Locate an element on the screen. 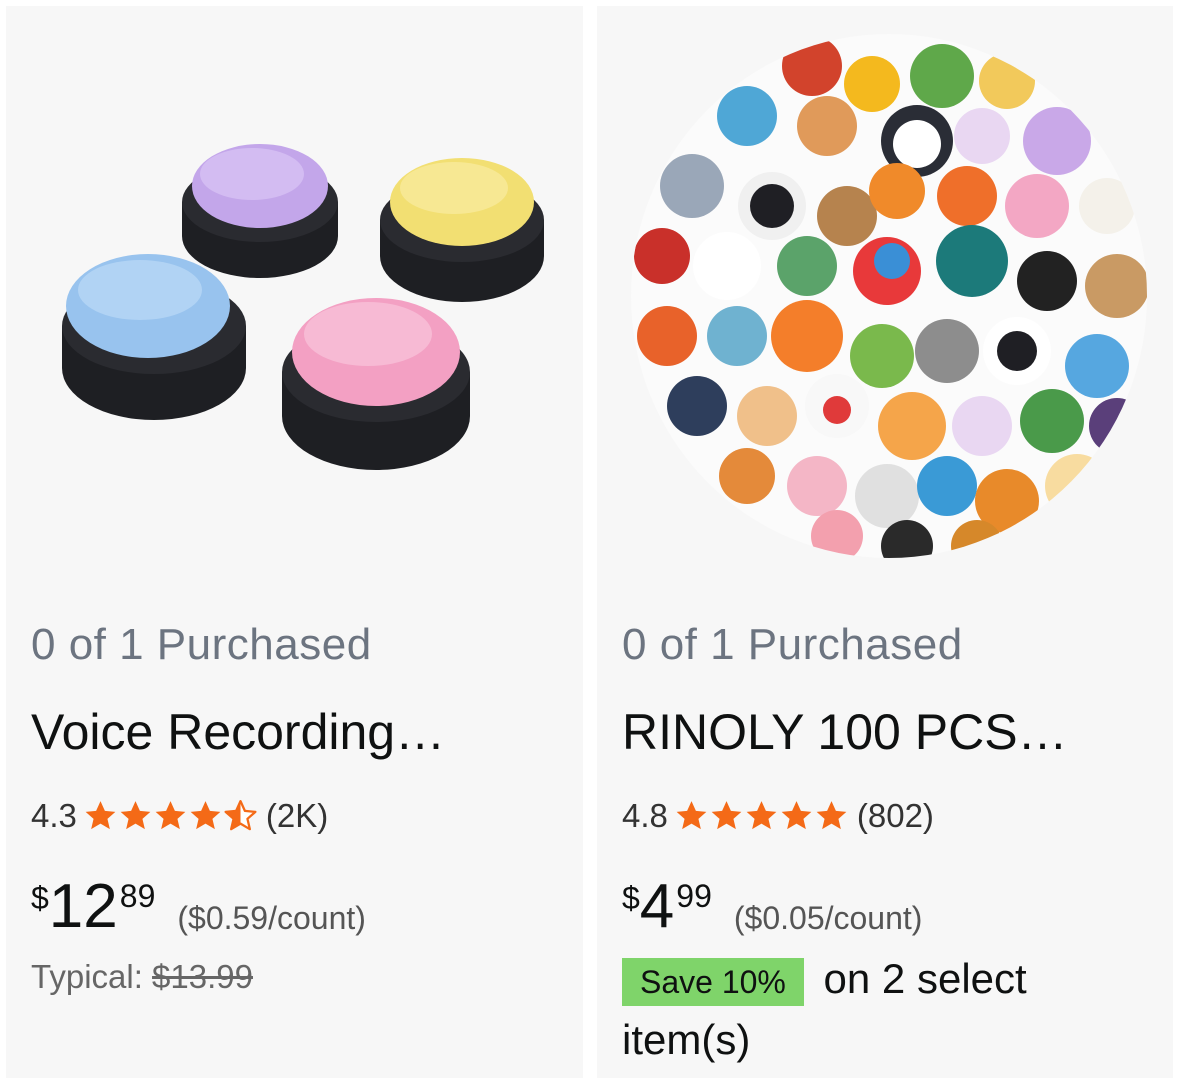 This screenshot has width=1179, height=1078. price: $ 12 89 ($0.59/count) is located at coordinates (198, 906).